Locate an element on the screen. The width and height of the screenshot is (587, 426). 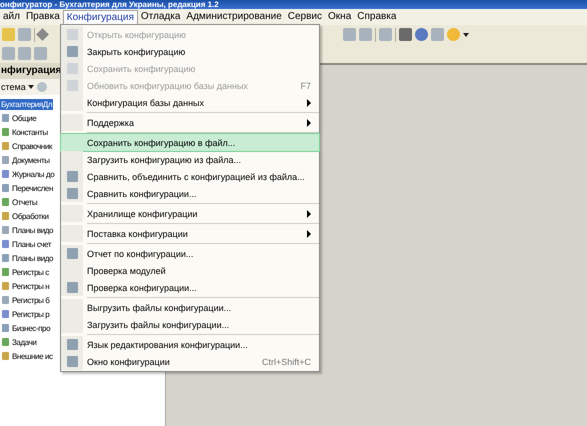
tree-item: БухгалтерияДл is located at coordinates (27, 104).